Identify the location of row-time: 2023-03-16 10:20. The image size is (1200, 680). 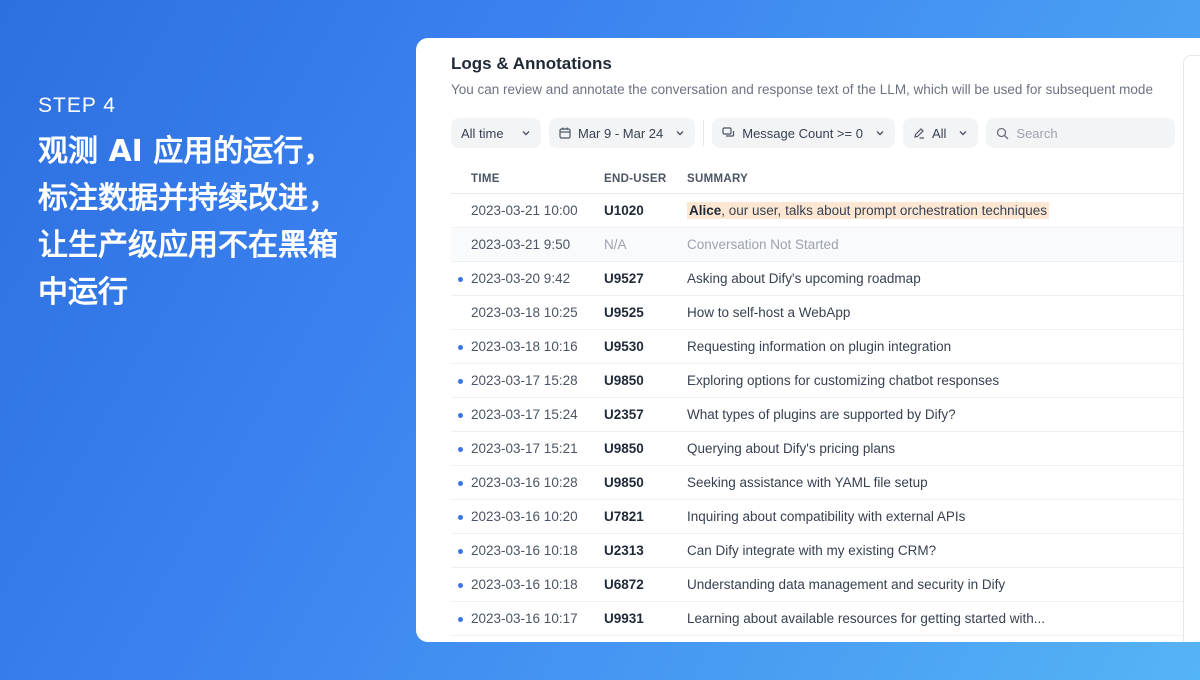
(524, 516).